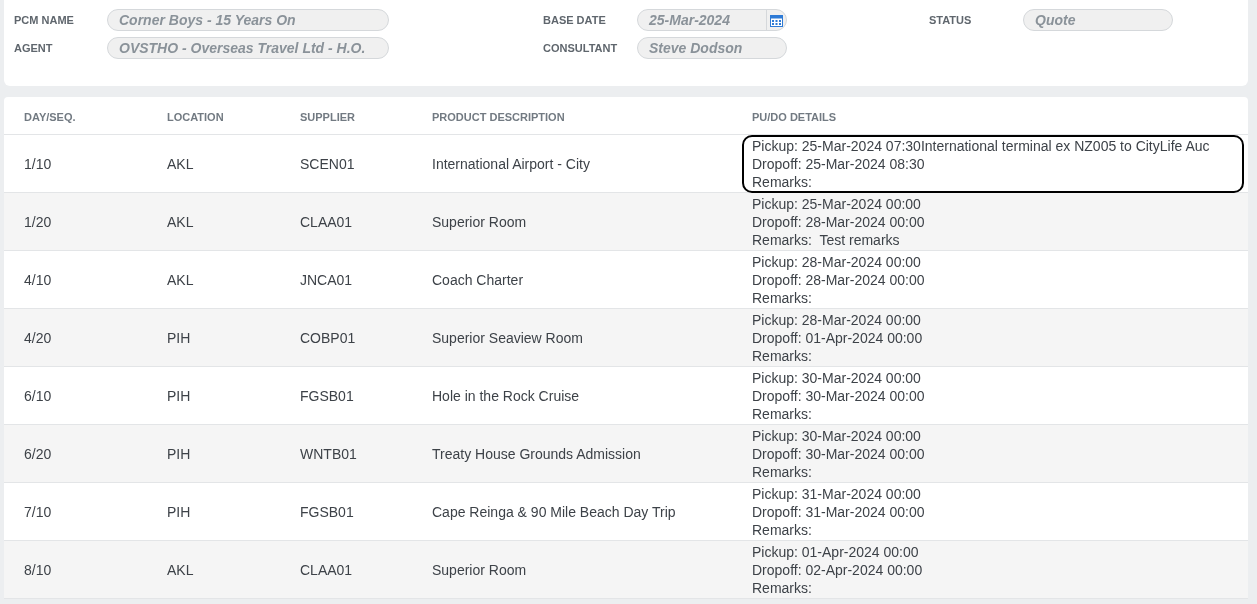 This screenshot has height=604, width=1257. I want to click on field-label: AGENT, so click(34, 48).